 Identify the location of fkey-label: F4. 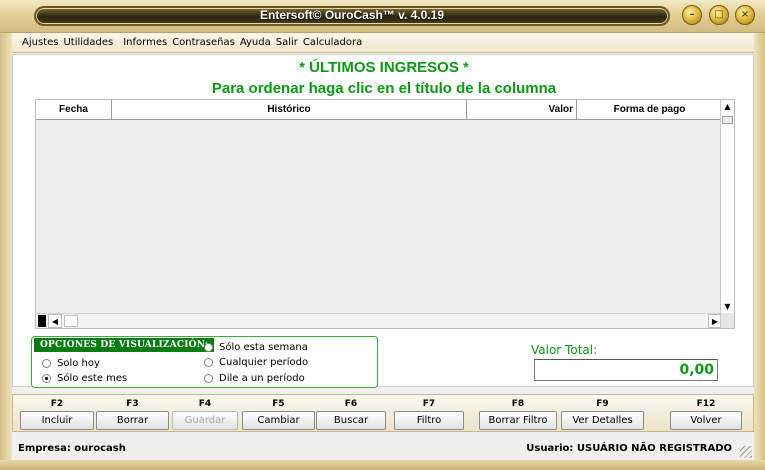
(205, 404).